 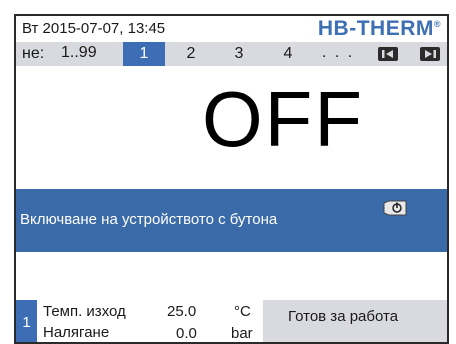 What do you see at coordinates (338, 52) in the screenshot?
I see `more-units-ellipsis: . . .` at bounding box center [338, 52].